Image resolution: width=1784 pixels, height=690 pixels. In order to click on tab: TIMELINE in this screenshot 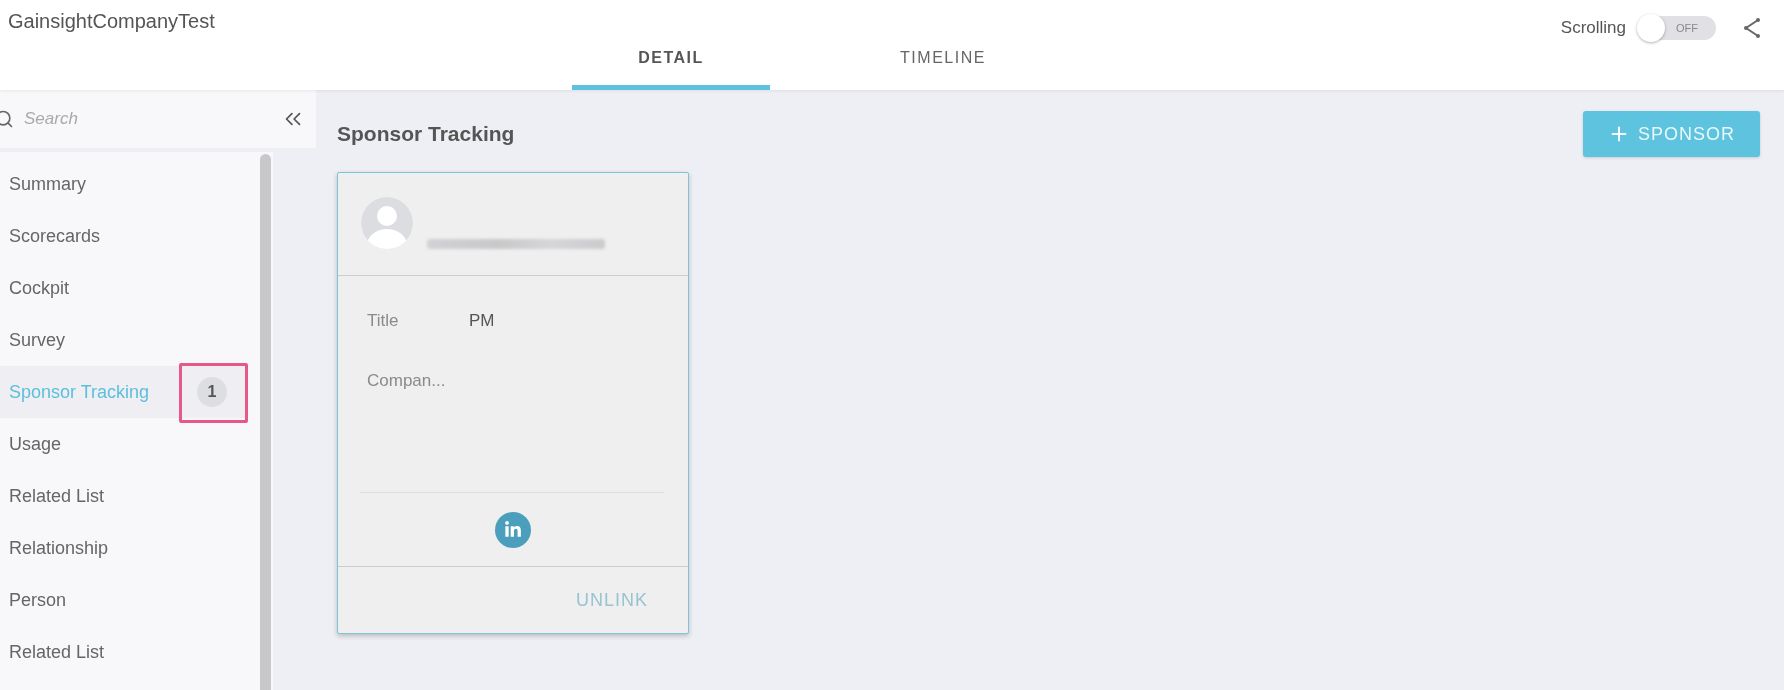, I will do `click(943, 65)`.